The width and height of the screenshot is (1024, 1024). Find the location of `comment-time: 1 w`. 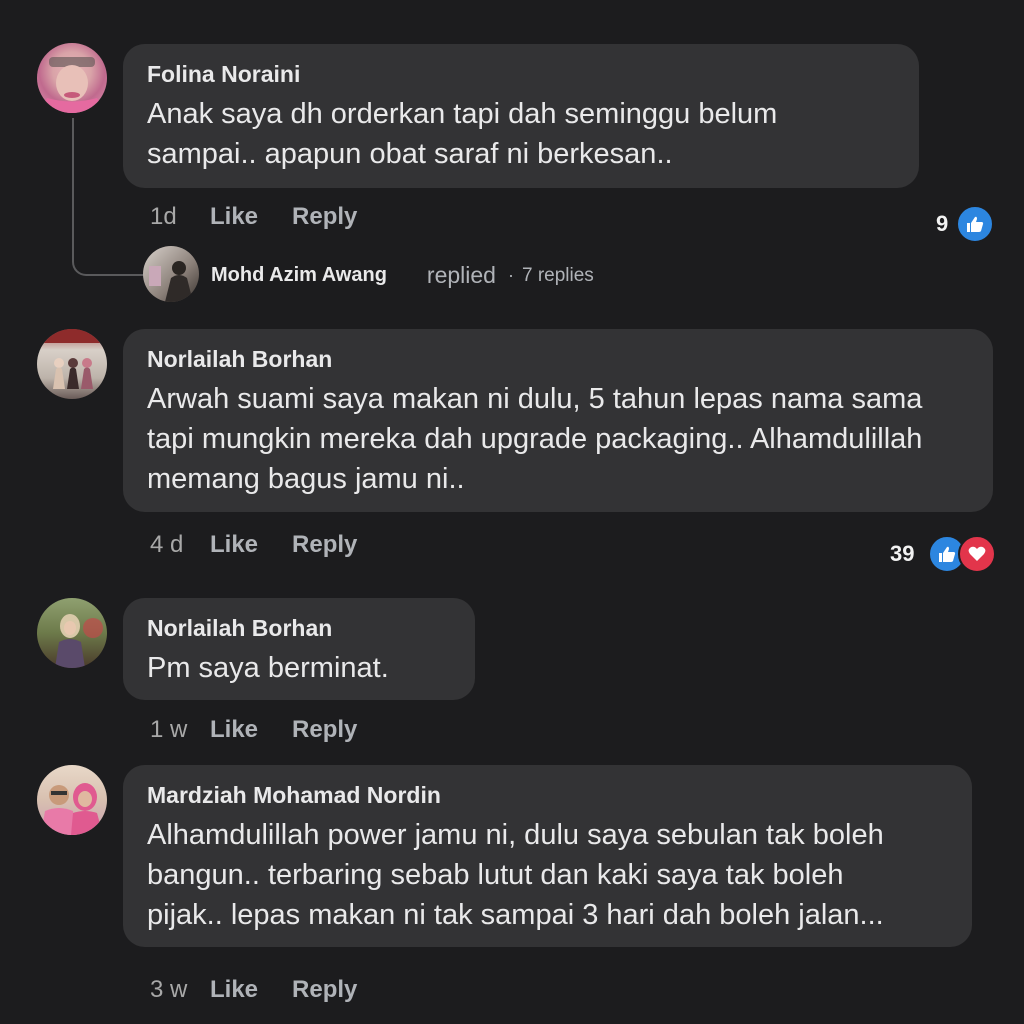

comment-time: 1 w is located at coordinates (180, 730).